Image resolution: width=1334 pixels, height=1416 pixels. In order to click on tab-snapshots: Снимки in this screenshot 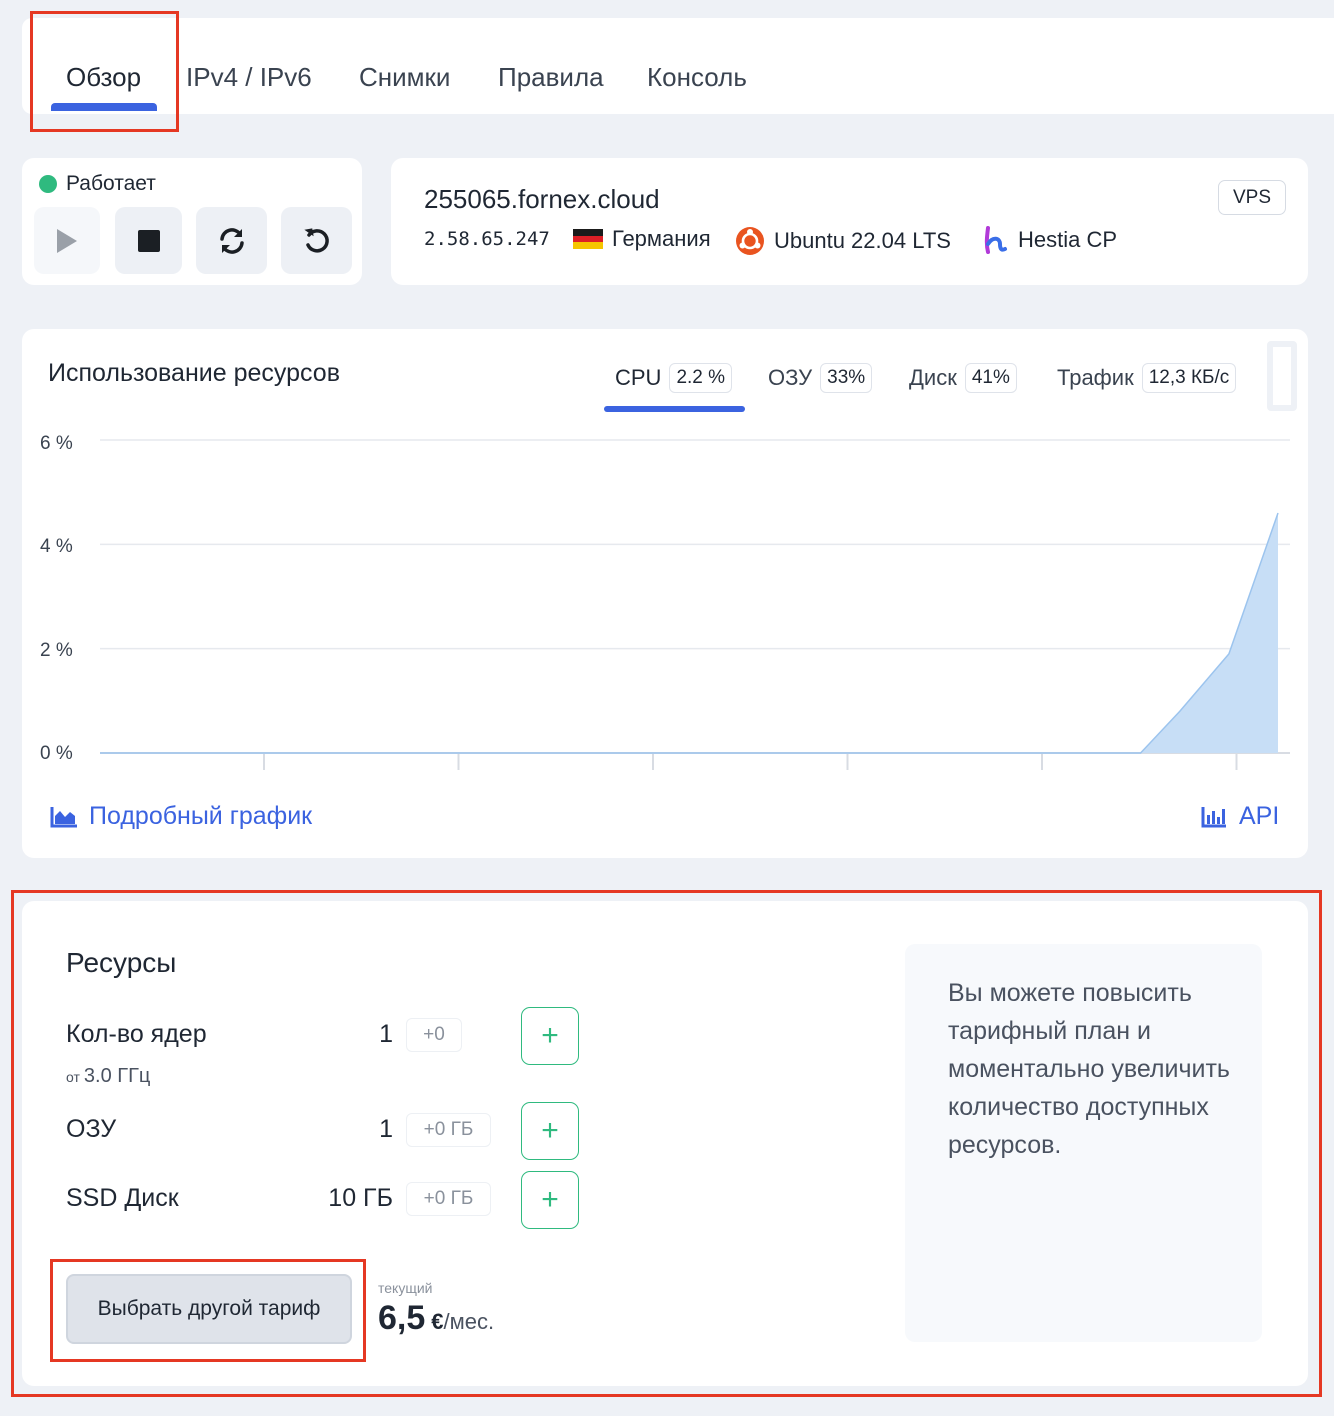, I will do `click(404, 77)`.